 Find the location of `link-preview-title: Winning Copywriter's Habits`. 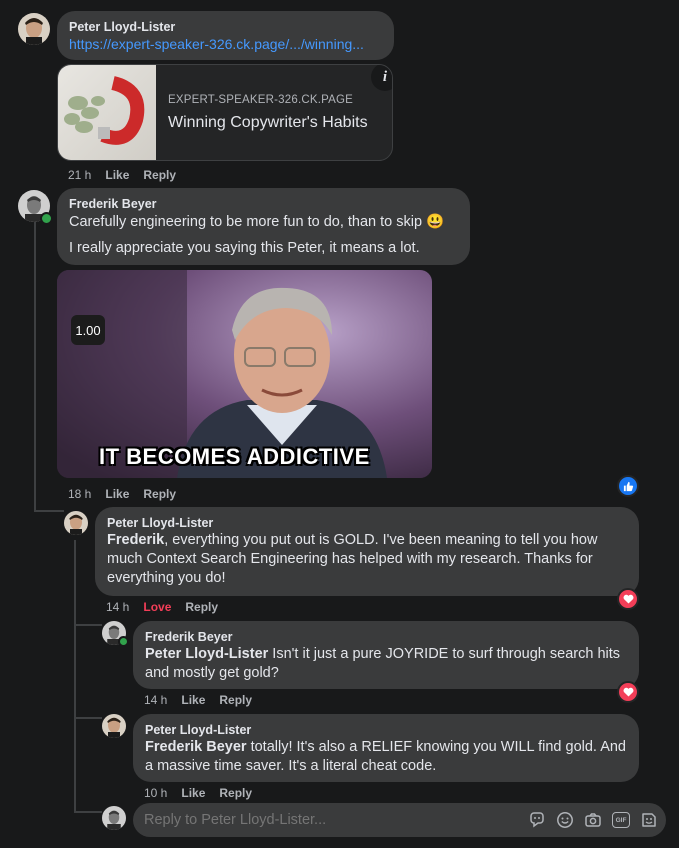

link-preview-title: Winning Copywriter's Habits is located at coordinates (268, 122).